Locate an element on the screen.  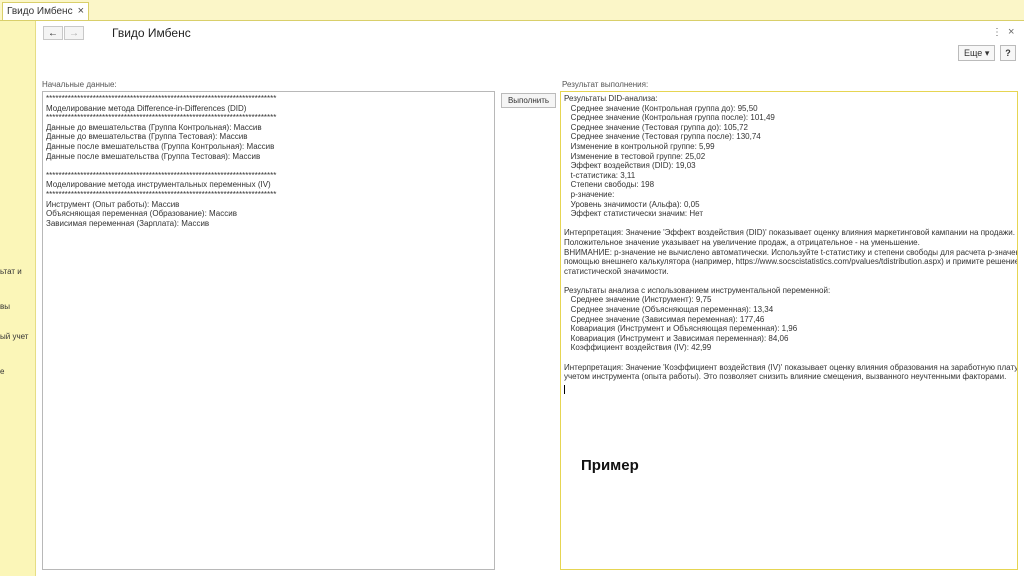
tab-label: Гвидо Имбенс is located at coordinates (40, 11).